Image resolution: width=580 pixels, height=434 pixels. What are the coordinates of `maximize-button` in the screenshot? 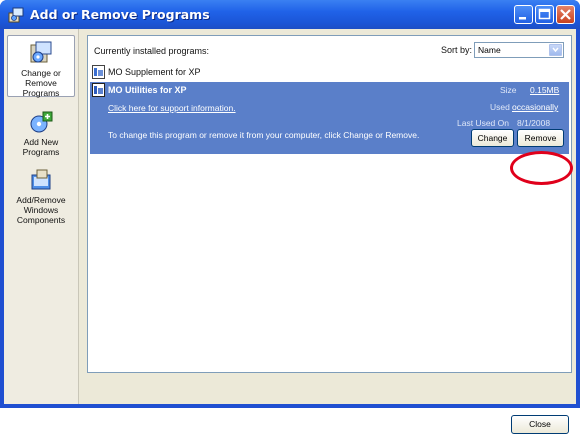 It's located at (544, 14).